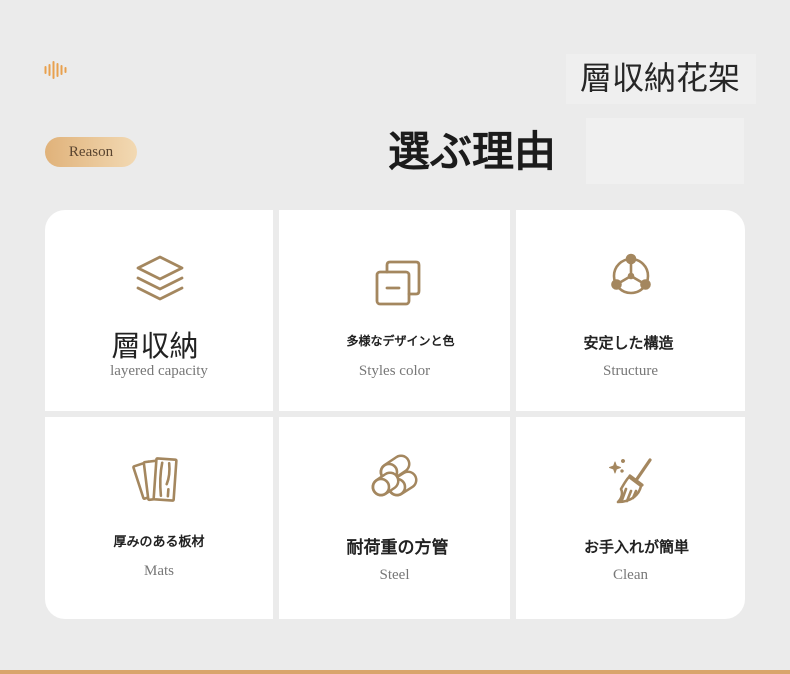 The width and height of the screenshot is (790, 674). I want to click on feature-card-structure: 安定した構造 Structure, so click(630, 310).